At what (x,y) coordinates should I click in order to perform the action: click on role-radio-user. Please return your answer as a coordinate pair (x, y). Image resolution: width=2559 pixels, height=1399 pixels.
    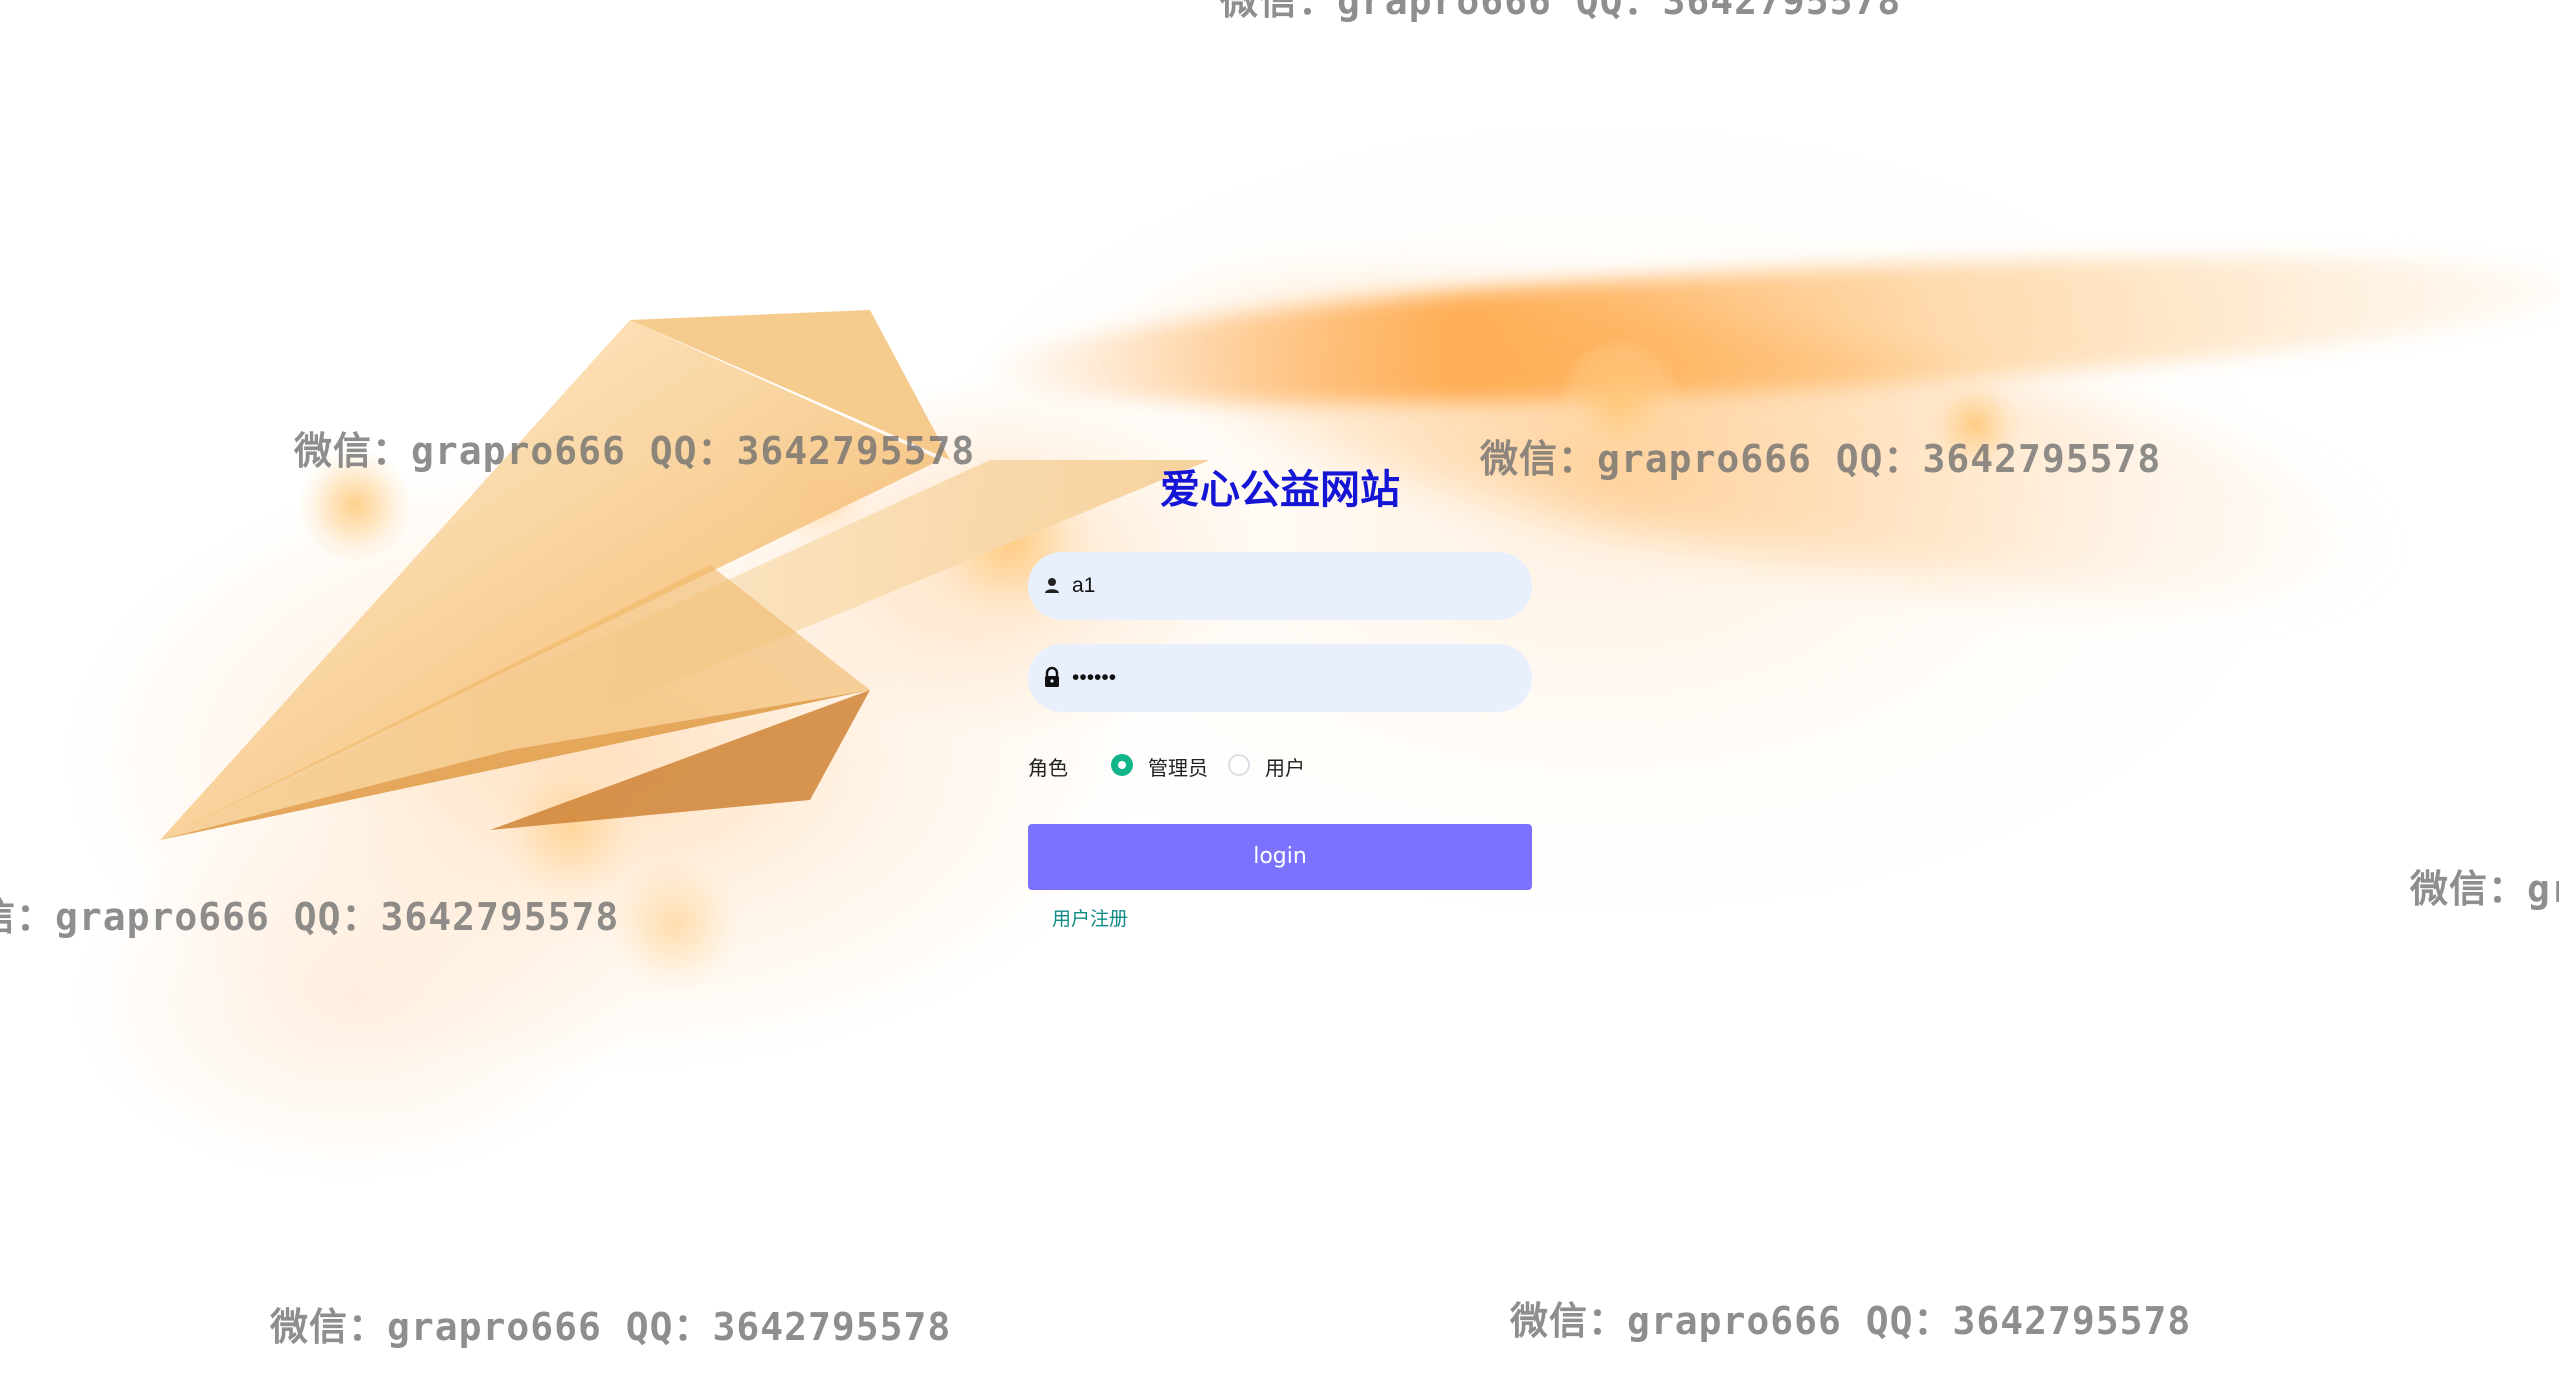
    Looking at the image, I should click on (1239, 765).